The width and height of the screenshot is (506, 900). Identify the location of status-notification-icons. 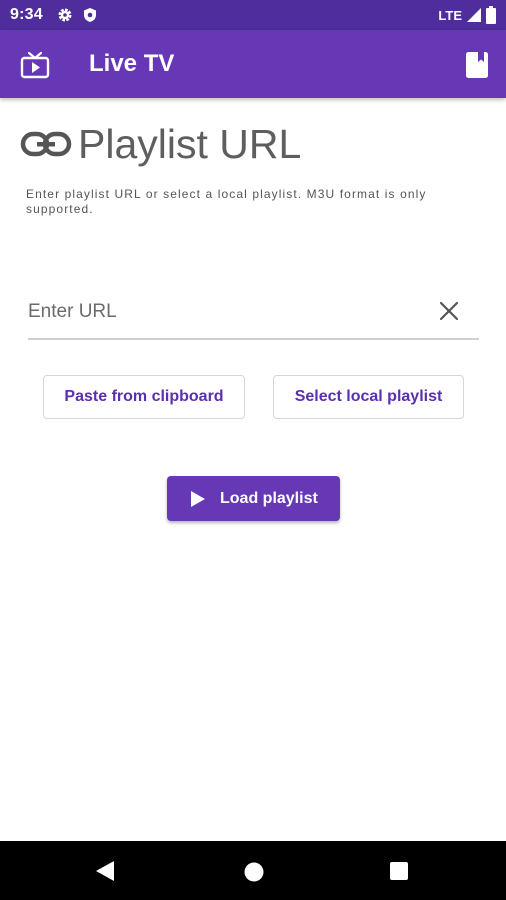
(77, 15).